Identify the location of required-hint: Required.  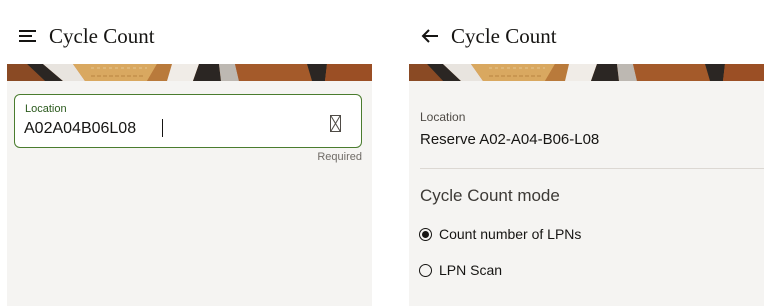
(339, 157).